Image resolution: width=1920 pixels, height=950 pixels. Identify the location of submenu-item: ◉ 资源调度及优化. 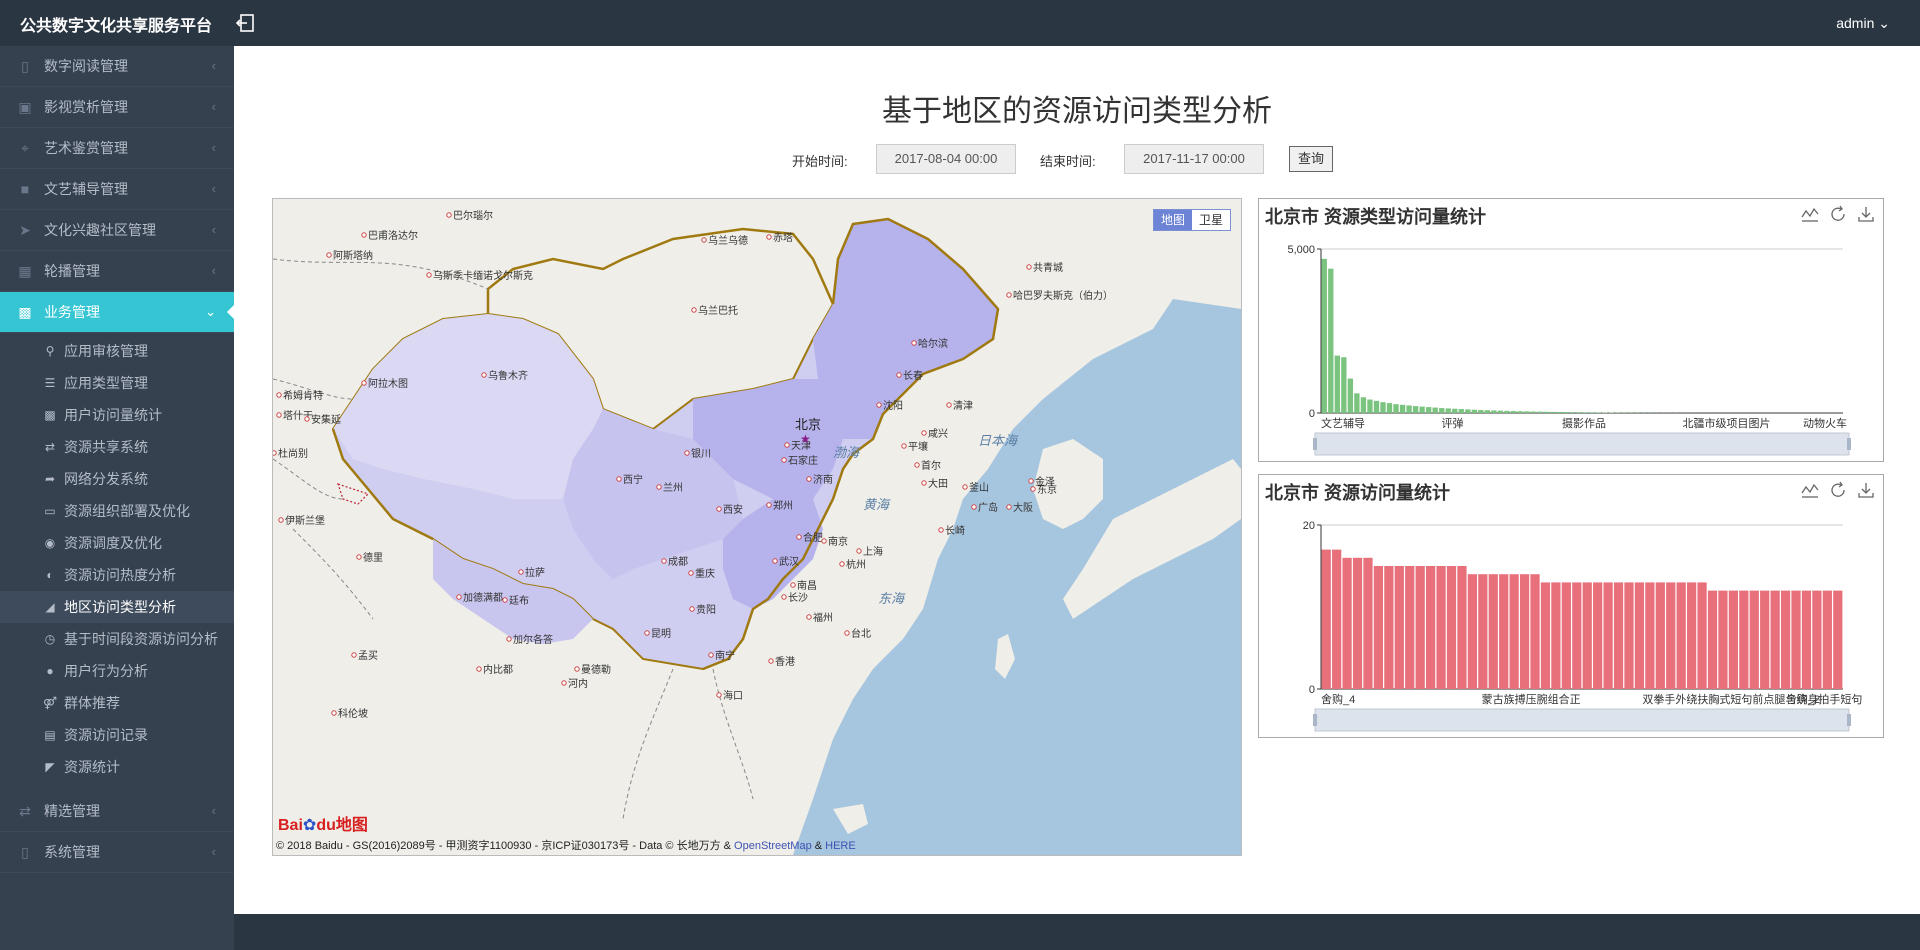
(117, 543).